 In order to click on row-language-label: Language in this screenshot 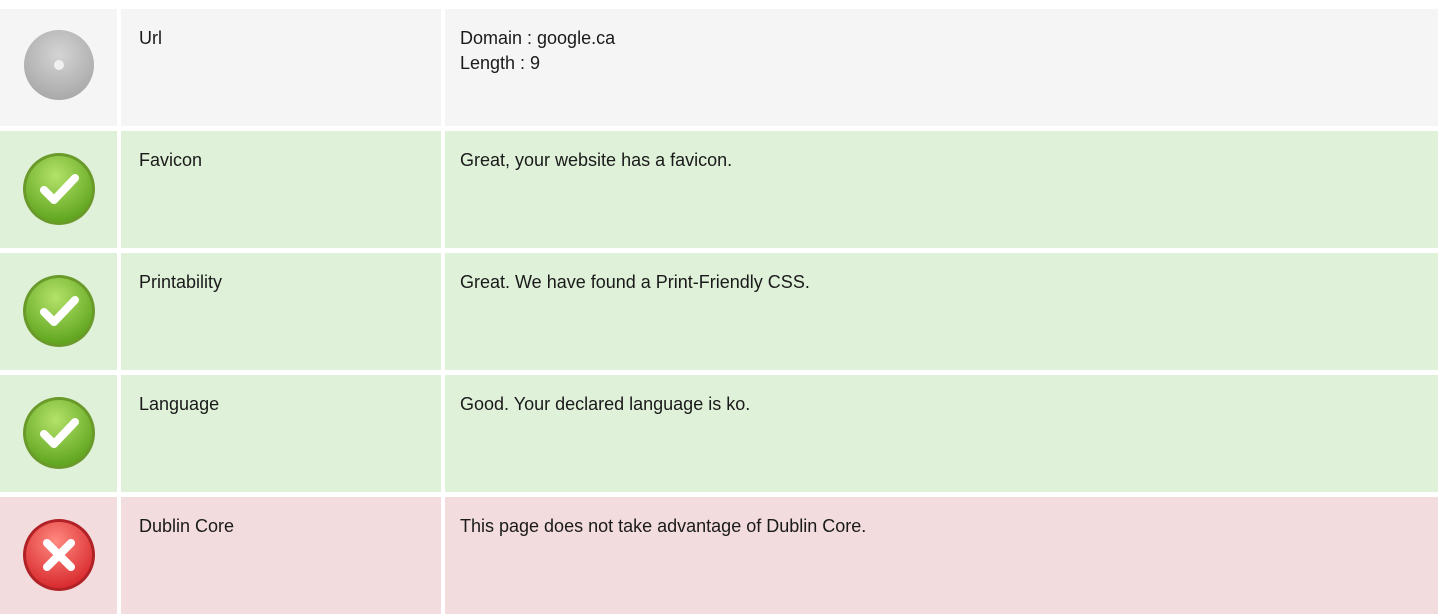, I will do `click(281, 433)`.